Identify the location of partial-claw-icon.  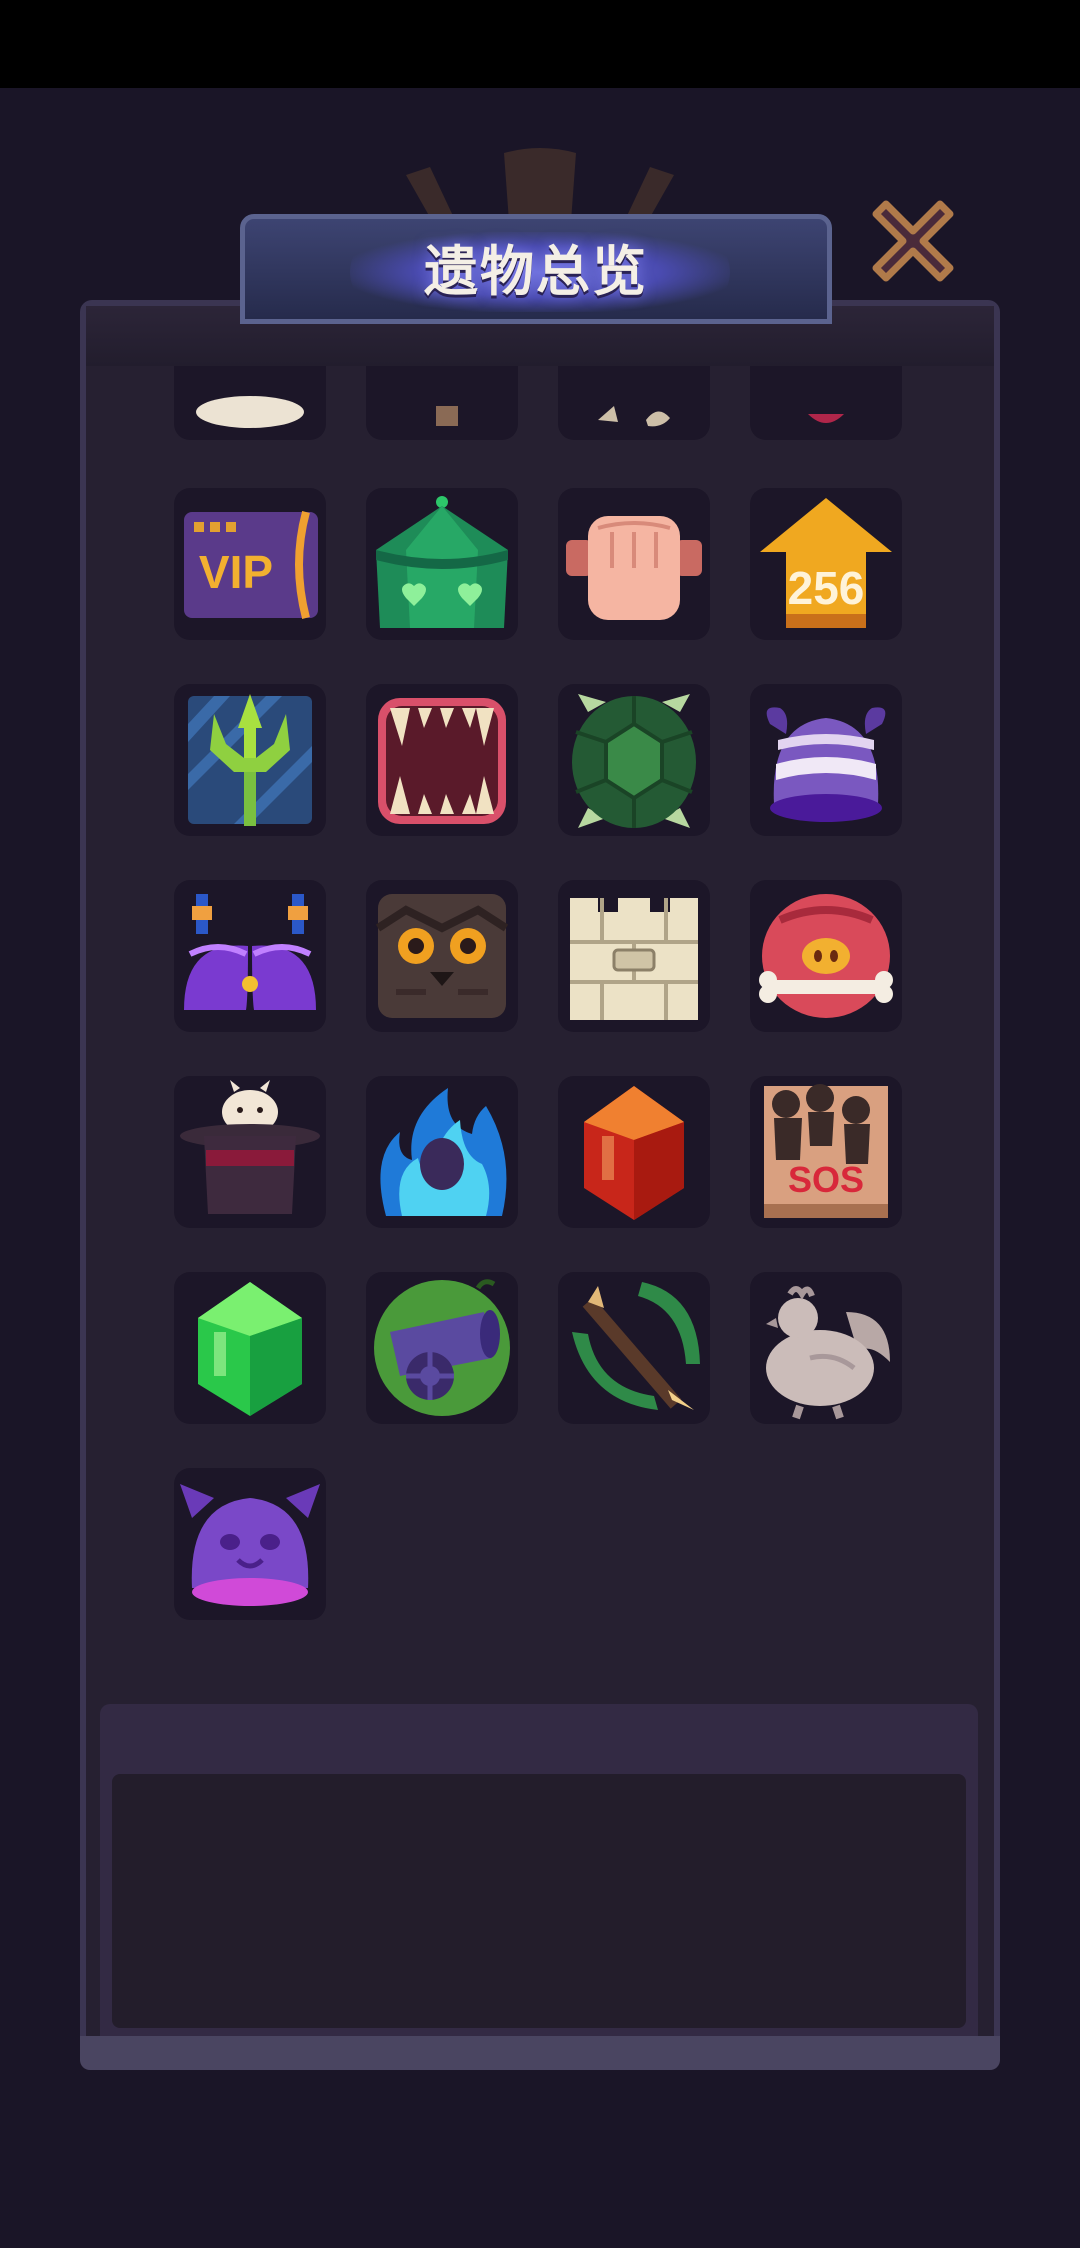
(634, 416).